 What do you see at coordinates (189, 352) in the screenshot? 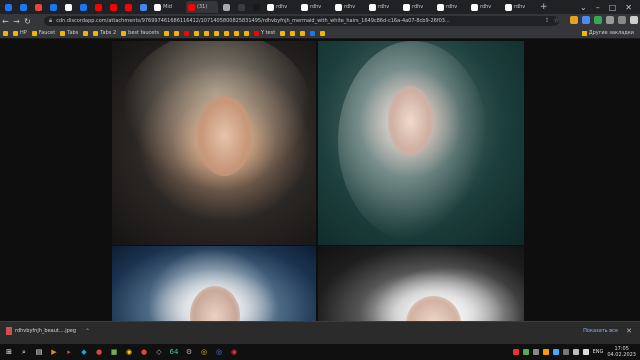
I see `taskbar-app-icon: ⚙` at bounding box center [189, 352].